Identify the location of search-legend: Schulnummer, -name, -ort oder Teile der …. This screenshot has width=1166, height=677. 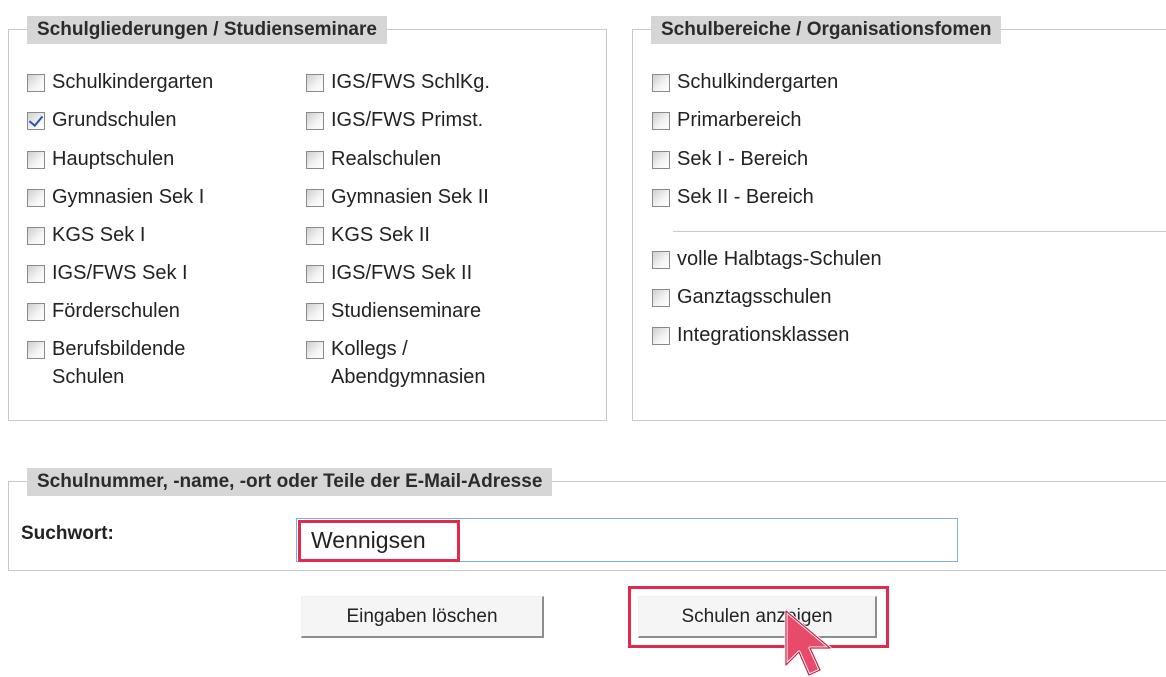
(290, 482).